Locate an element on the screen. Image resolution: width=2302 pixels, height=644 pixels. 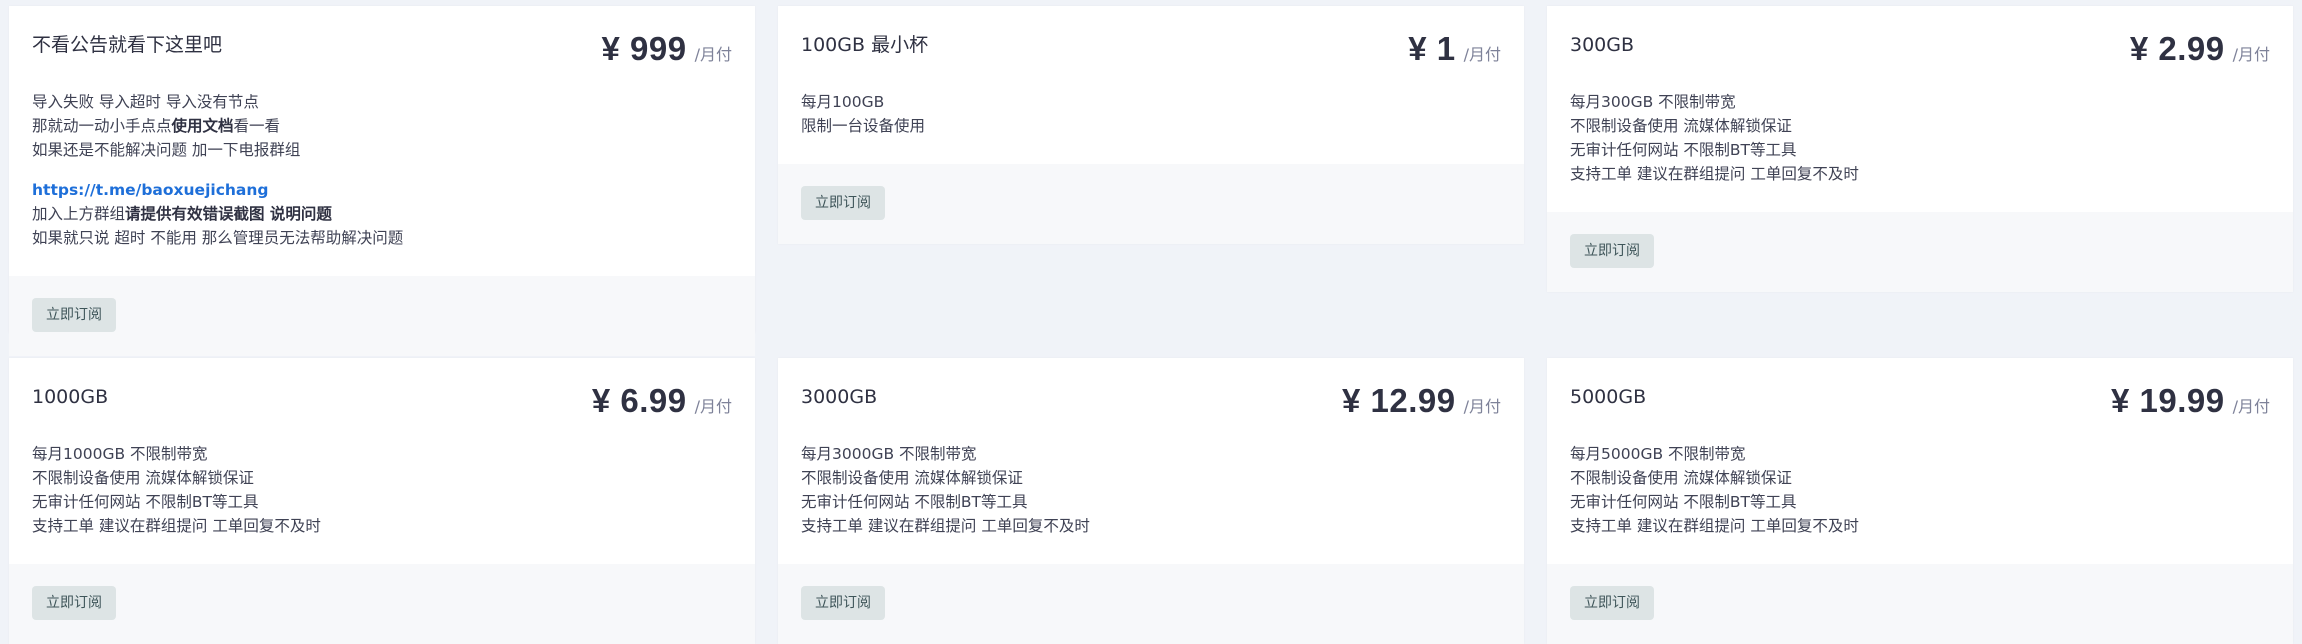
plan-price: ¥ 19.99 /月付 is located at coordinates (2190, 401).